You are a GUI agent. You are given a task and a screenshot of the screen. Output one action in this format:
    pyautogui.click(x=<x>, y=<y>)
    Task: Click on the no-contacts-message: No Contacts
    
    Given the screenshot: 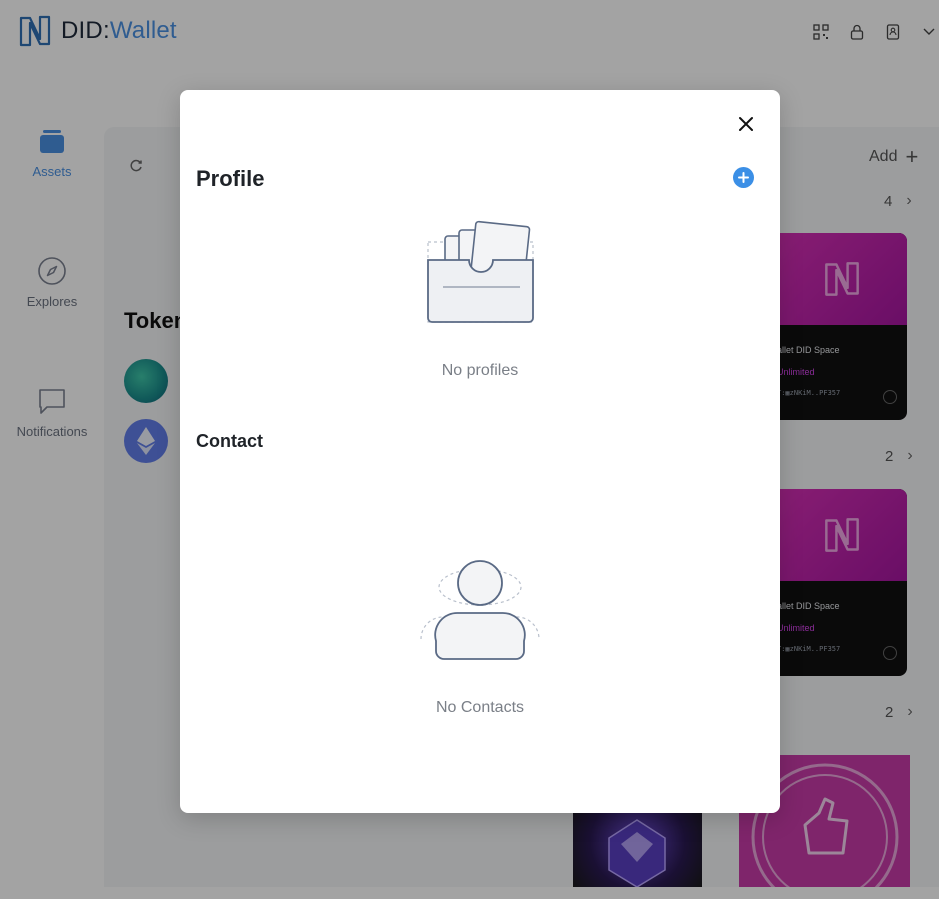 What is the action you would take?
    pyautogui.click(x=480, y=707)
    